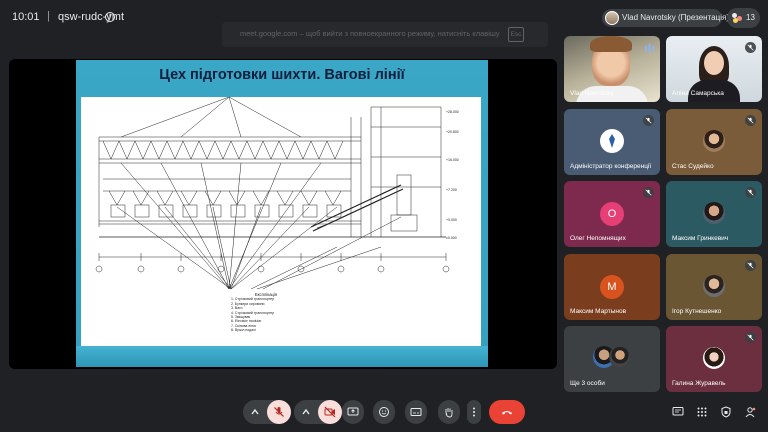 The height and width of the screenshot is (432, 768). I want to click on reactions-button, so click(384, 412).